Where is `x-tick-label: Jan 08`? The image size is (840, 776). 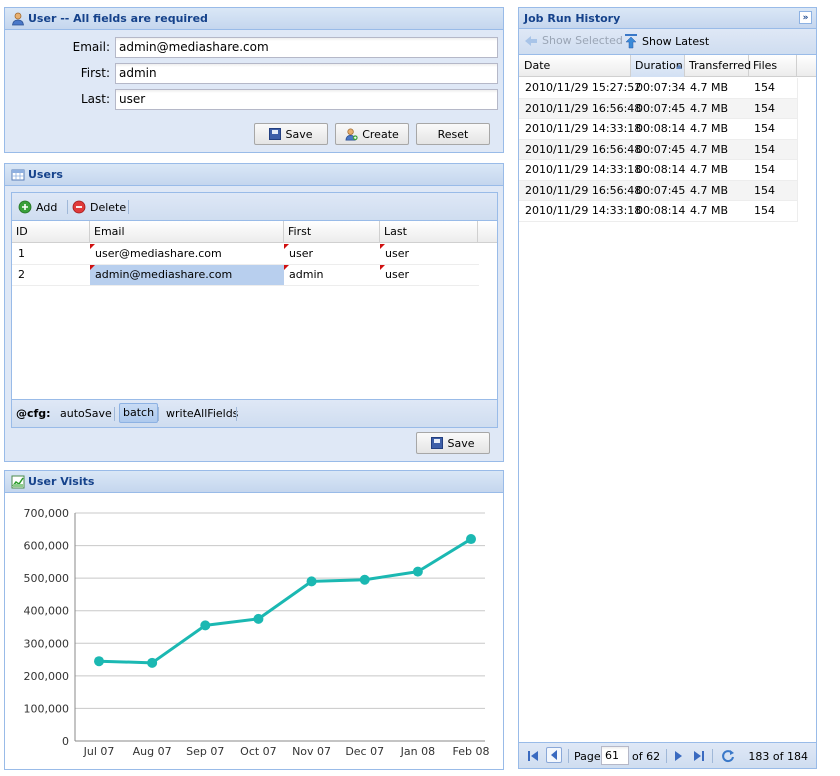 x-tick-label: Jan 08 is located at coordinates (417, 751).